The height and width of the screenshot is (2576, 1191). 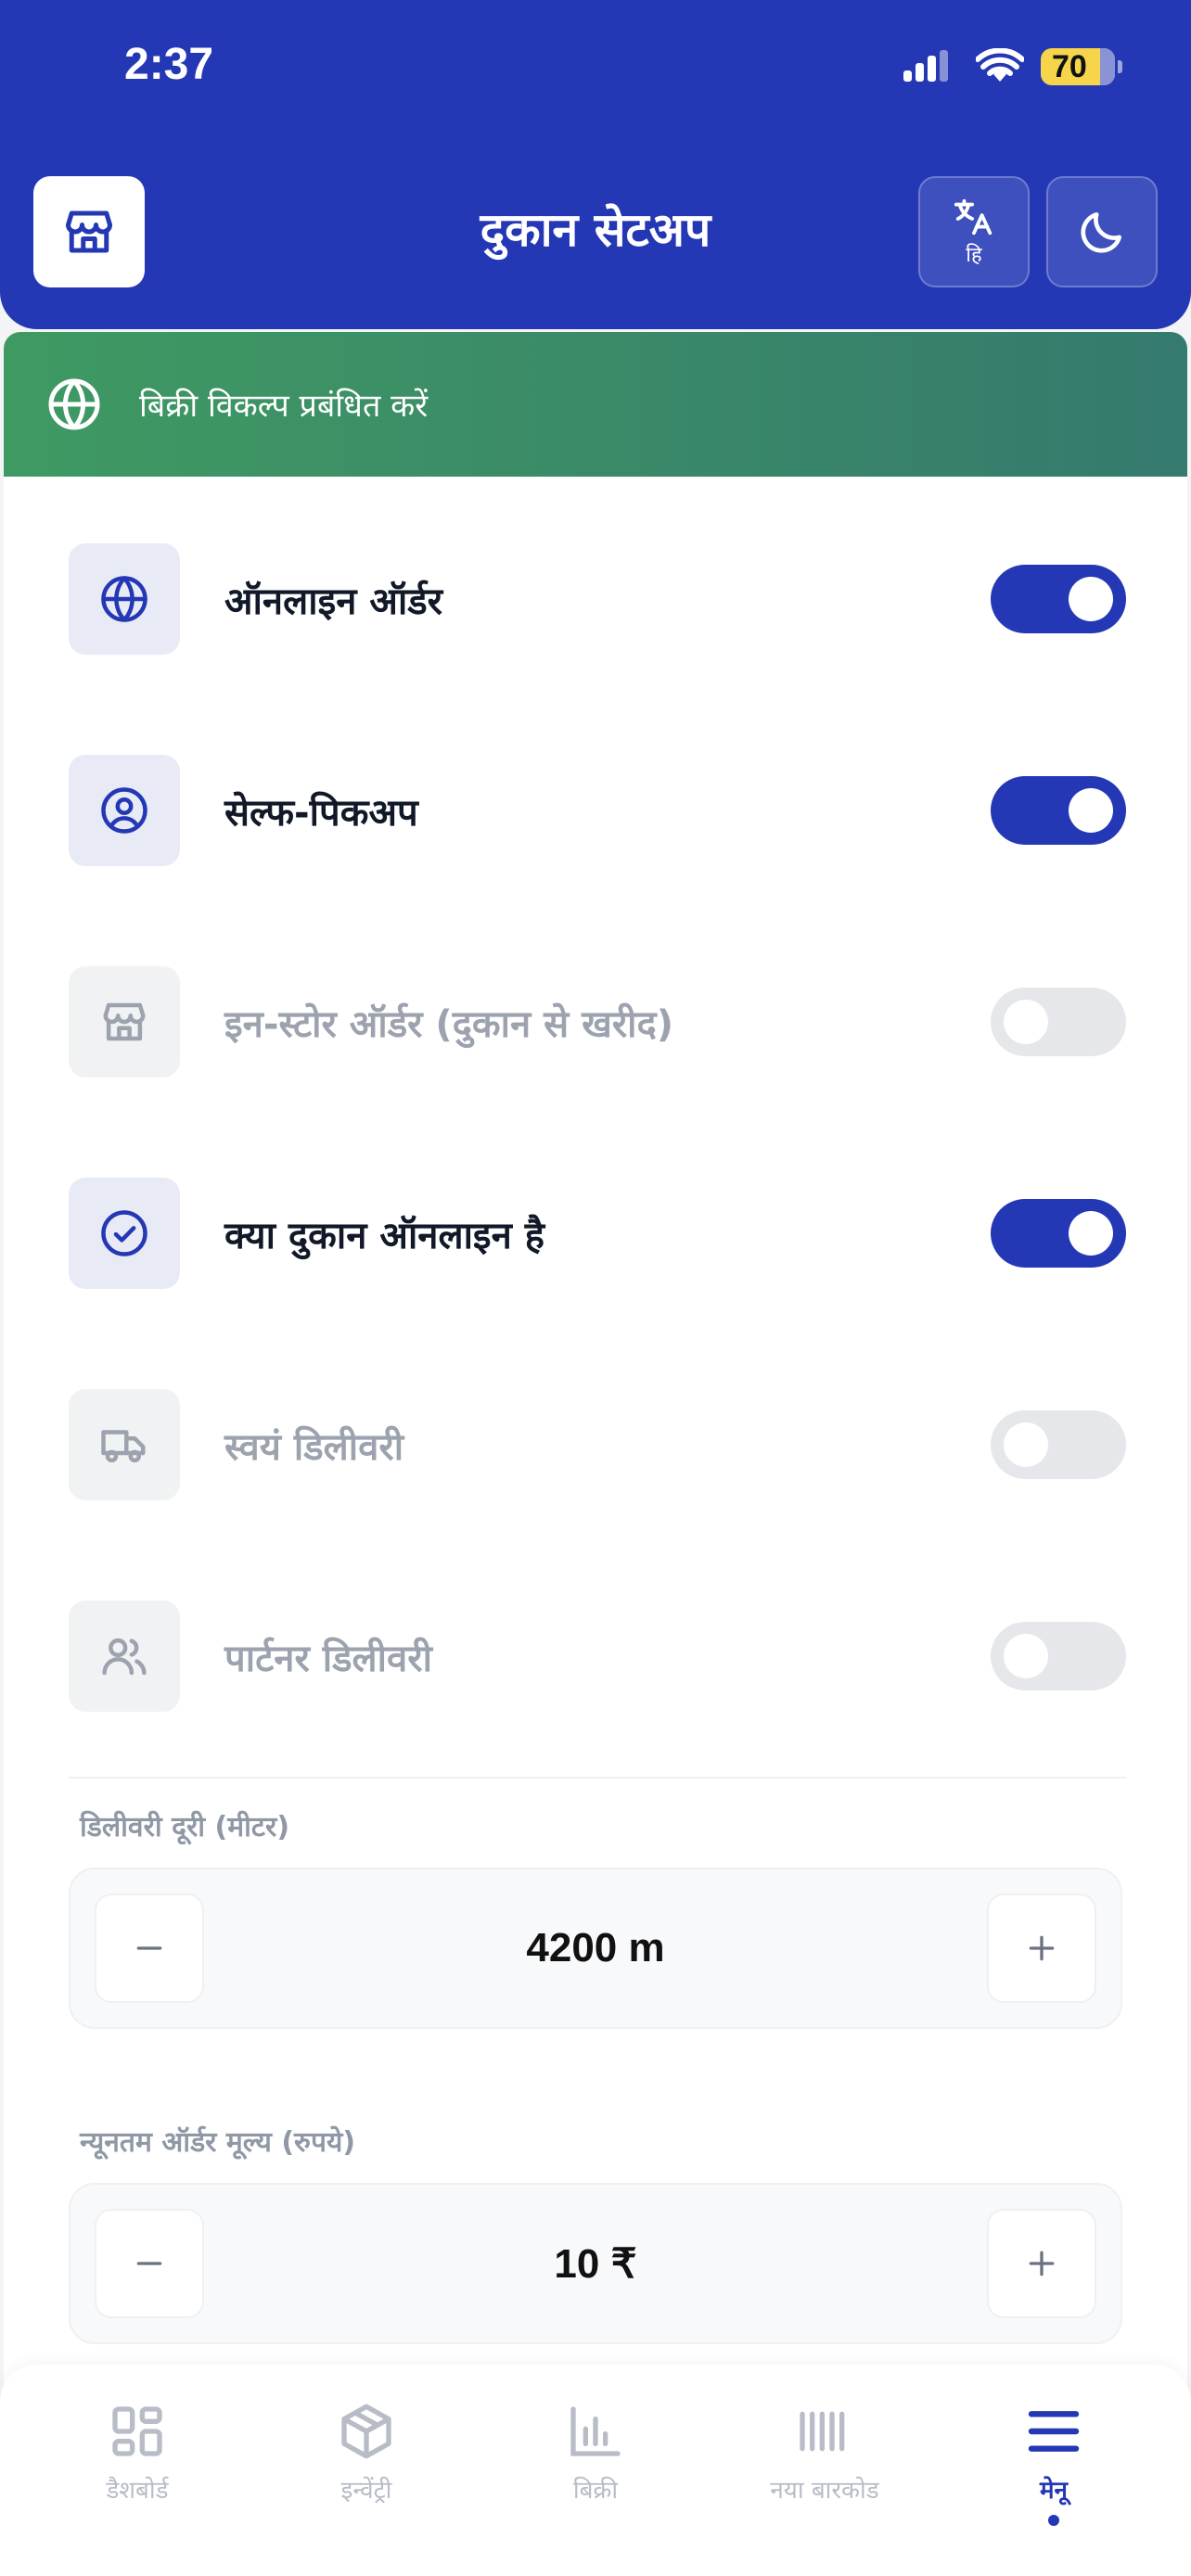 I want to click on language-button: हि, so click(x=974, y=232).